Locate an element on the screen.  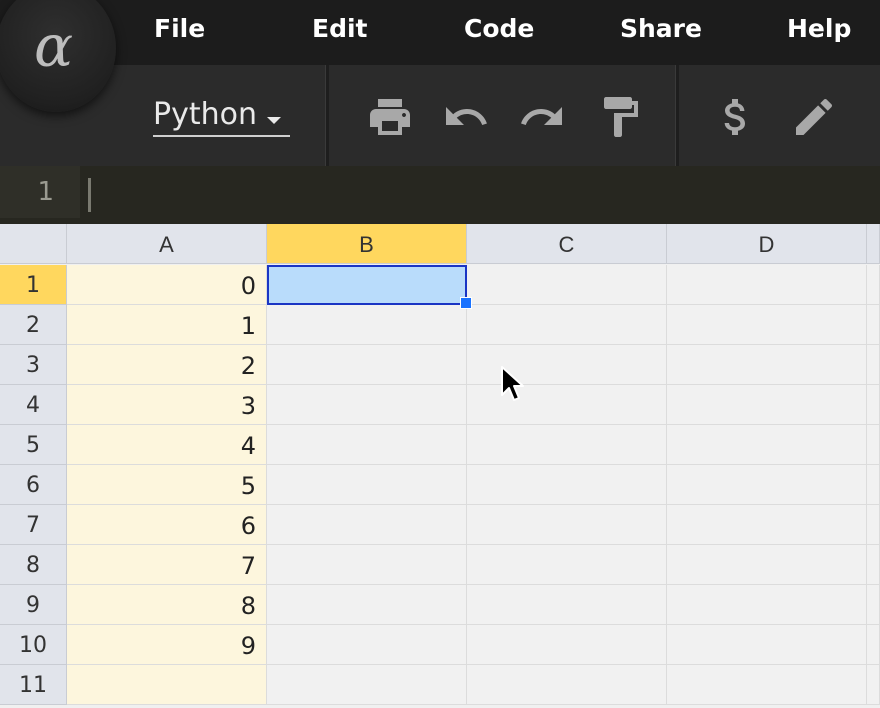
cell-d7 is located at coordinates (767, 525).